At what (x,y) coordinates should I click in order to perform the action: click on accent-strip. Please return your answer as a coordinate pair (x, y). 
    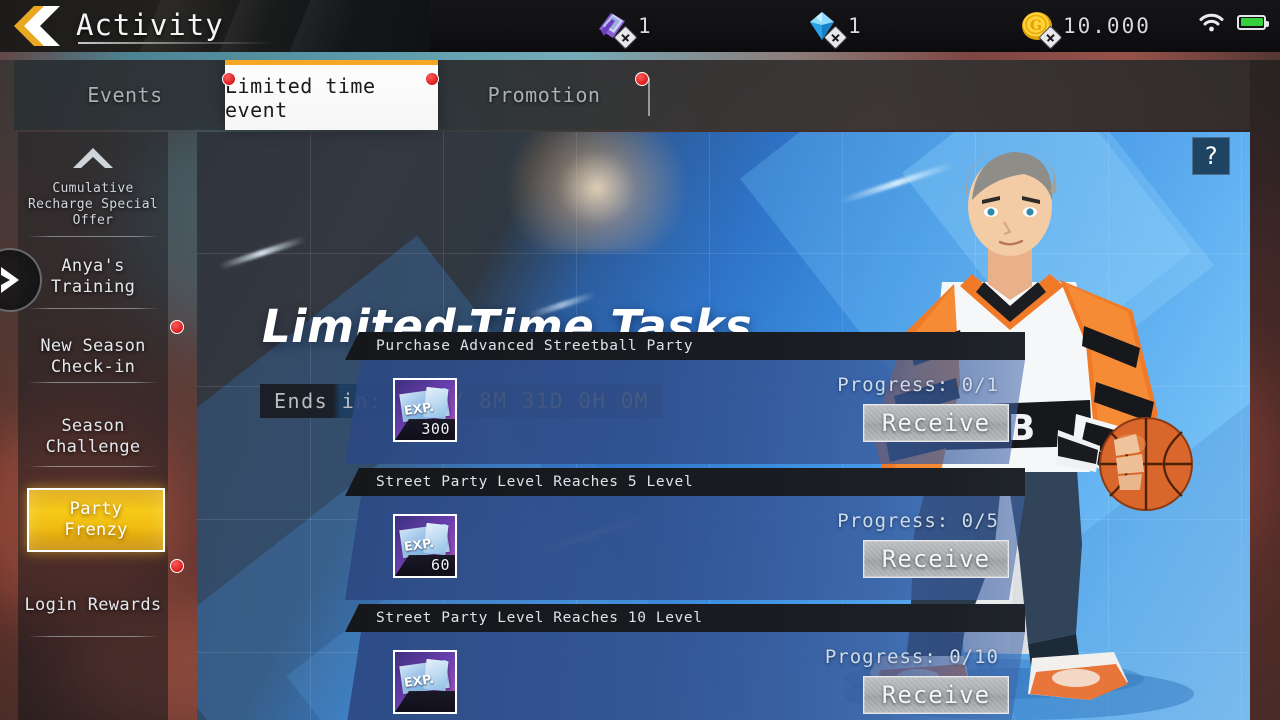
    Looking at the image, I should click on (640, 56).